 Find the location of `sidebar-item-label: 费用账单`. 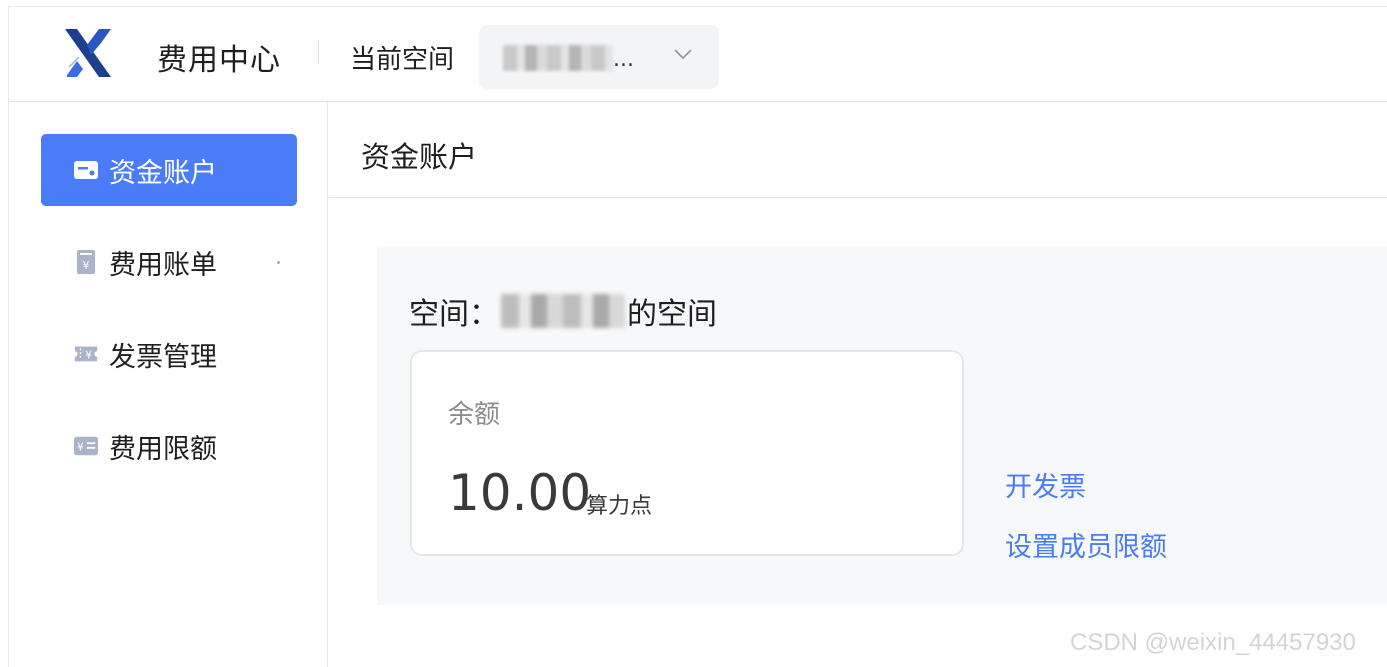

sidebar-item-label: 费用账单 is located at coordinates (163, 265).